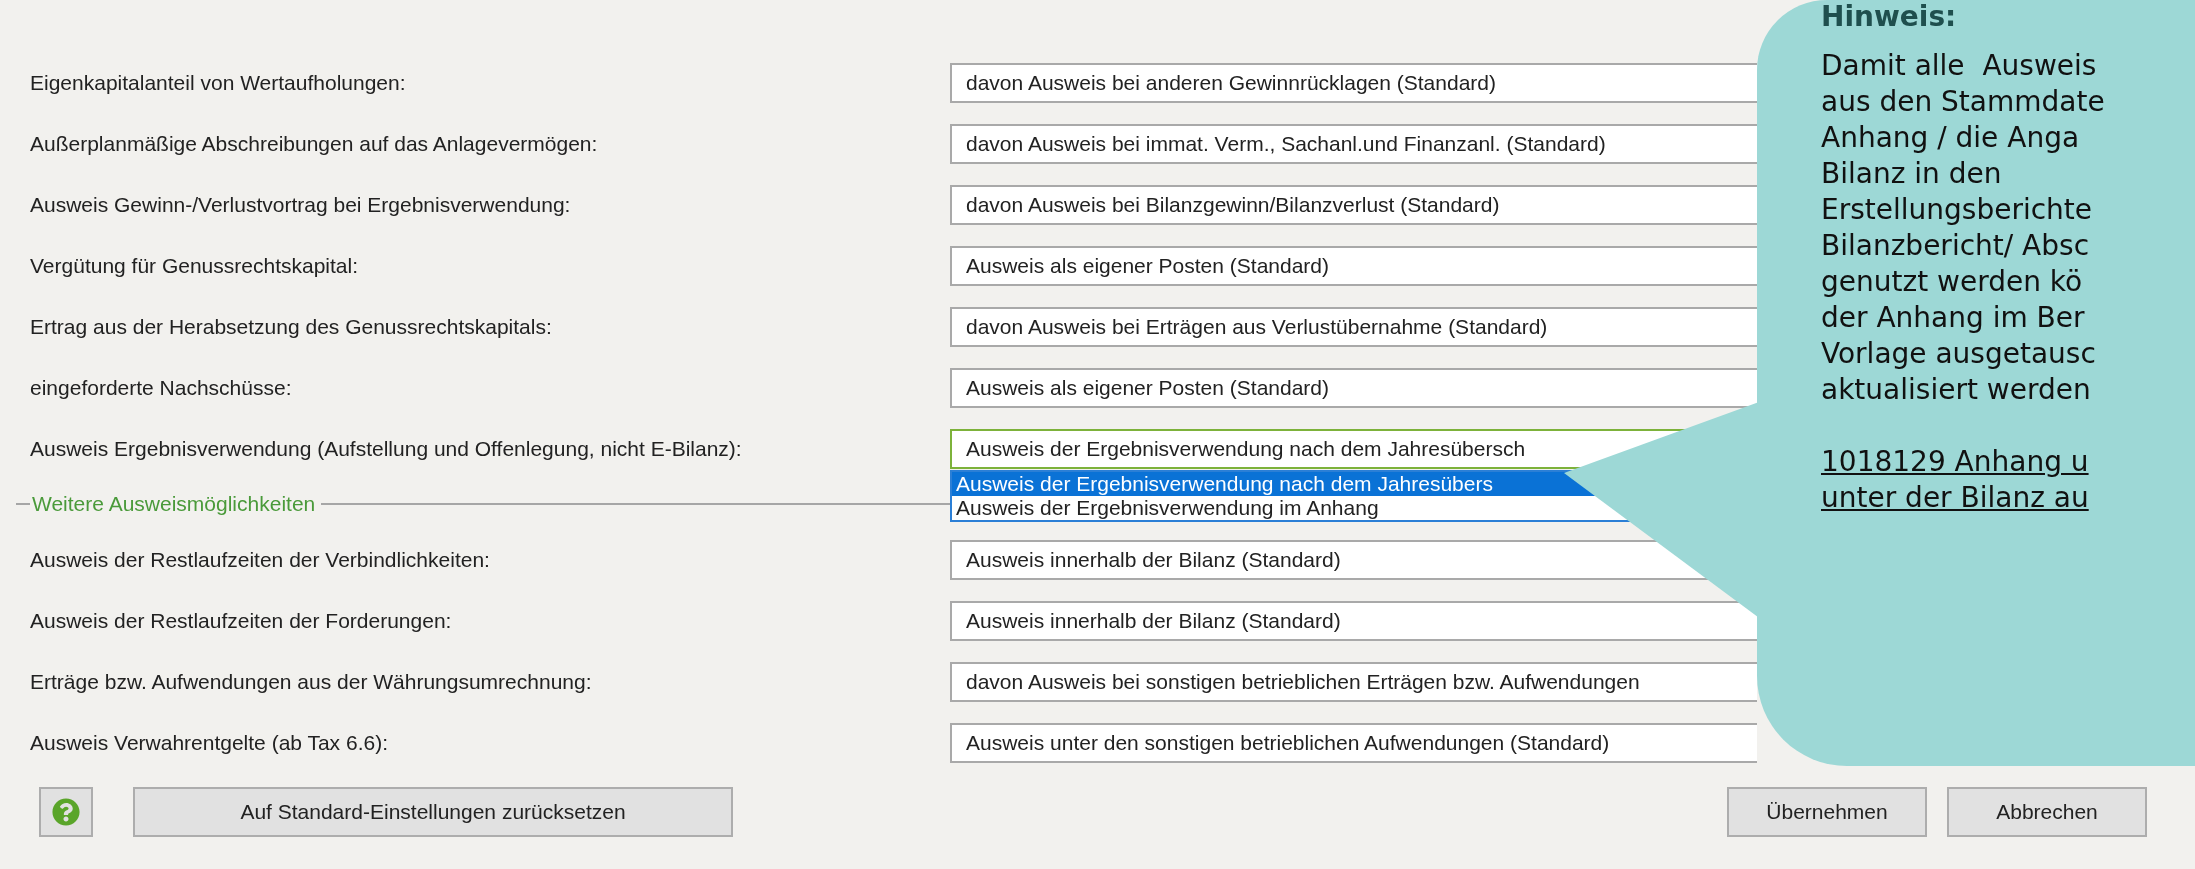 This screenshot has height=869, width=2195. I want to click on setting-label: Außerplanmäßige Abschreibungen auf das Anlagevermögen:, so click(314, 143).